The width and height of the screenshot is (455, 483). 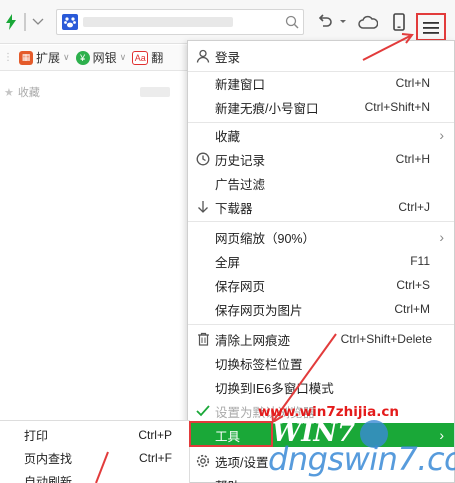 I want to click on watermark-url: www.win7zhijia.cn, so click(x=328, y=412).